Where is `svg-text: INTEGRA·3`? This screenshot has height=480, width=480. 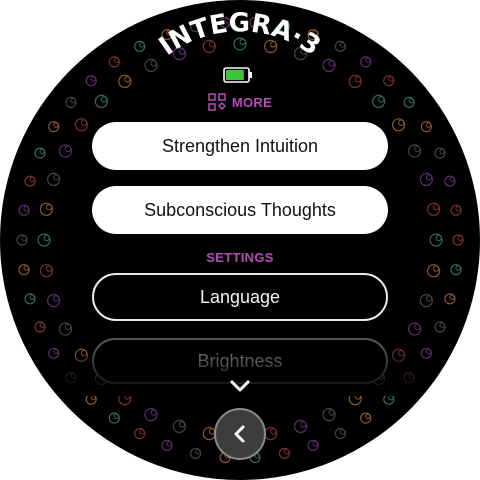 svg-text: INTEGRA·3 is located at coordinates (240, 34).